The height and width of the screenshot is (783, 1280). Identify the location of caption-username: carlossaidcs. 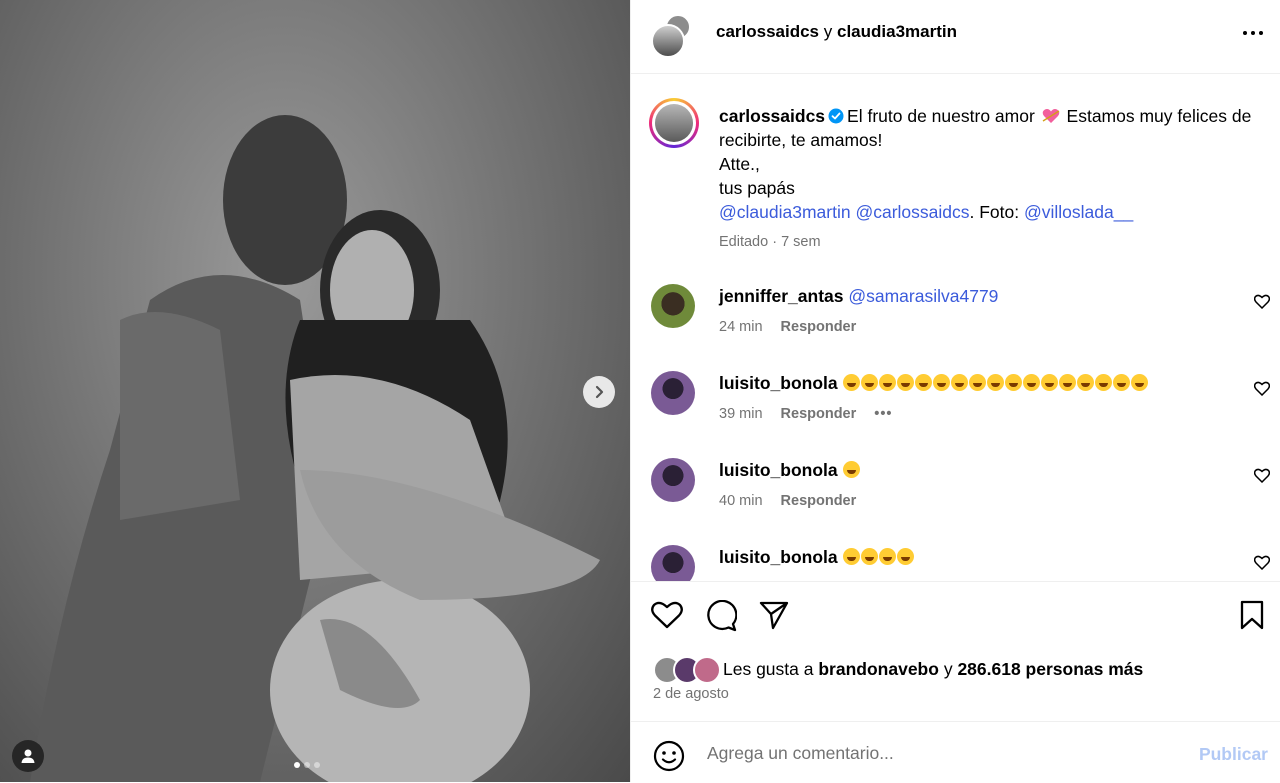
(772, 116).